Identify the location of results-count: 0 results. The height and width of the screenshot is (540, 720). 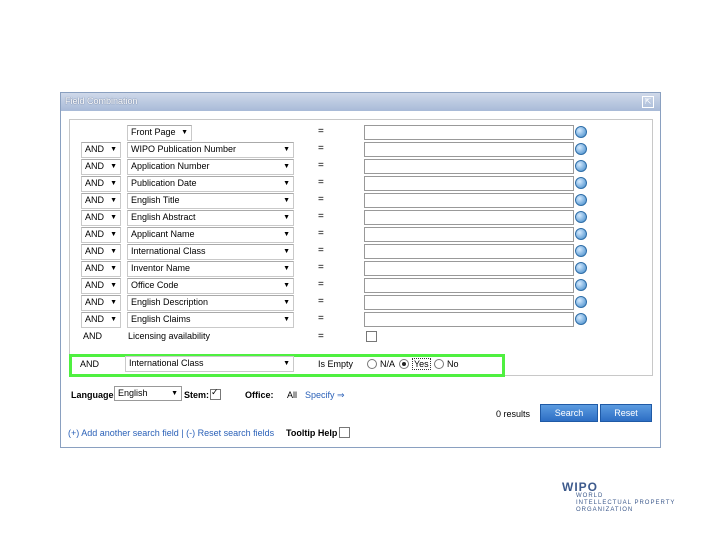
(513, 414).